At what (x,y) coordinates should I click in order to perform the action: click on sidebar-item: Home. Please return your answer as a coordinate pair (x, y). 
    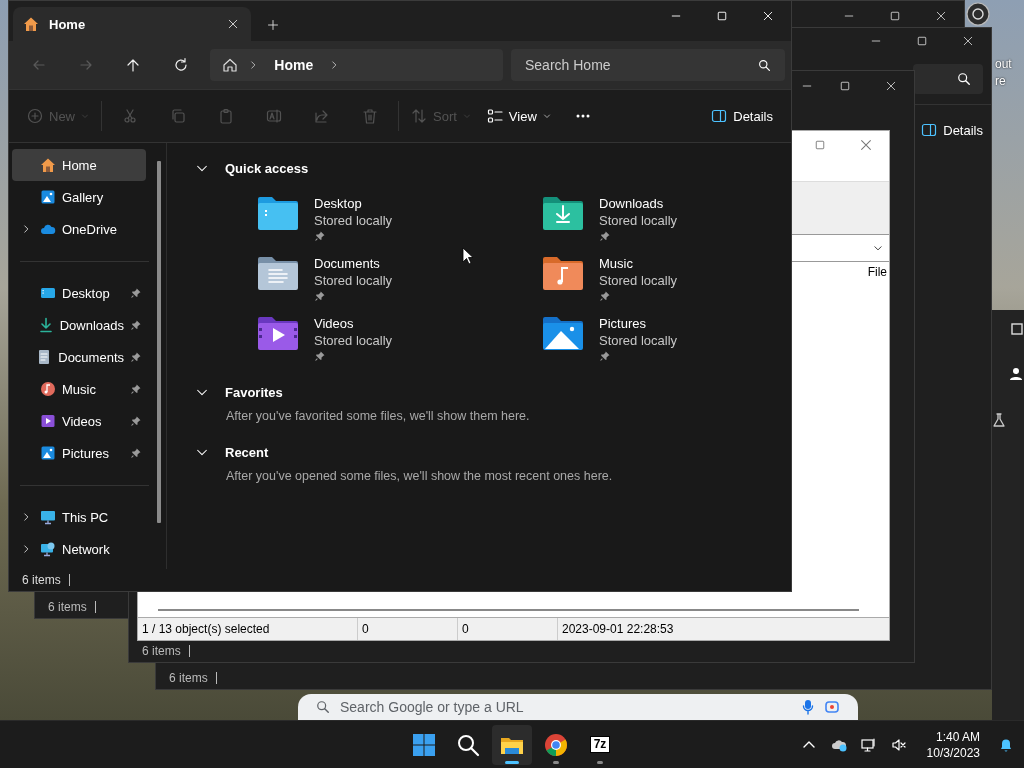
    Looking at the image, I should click on (79, 165).